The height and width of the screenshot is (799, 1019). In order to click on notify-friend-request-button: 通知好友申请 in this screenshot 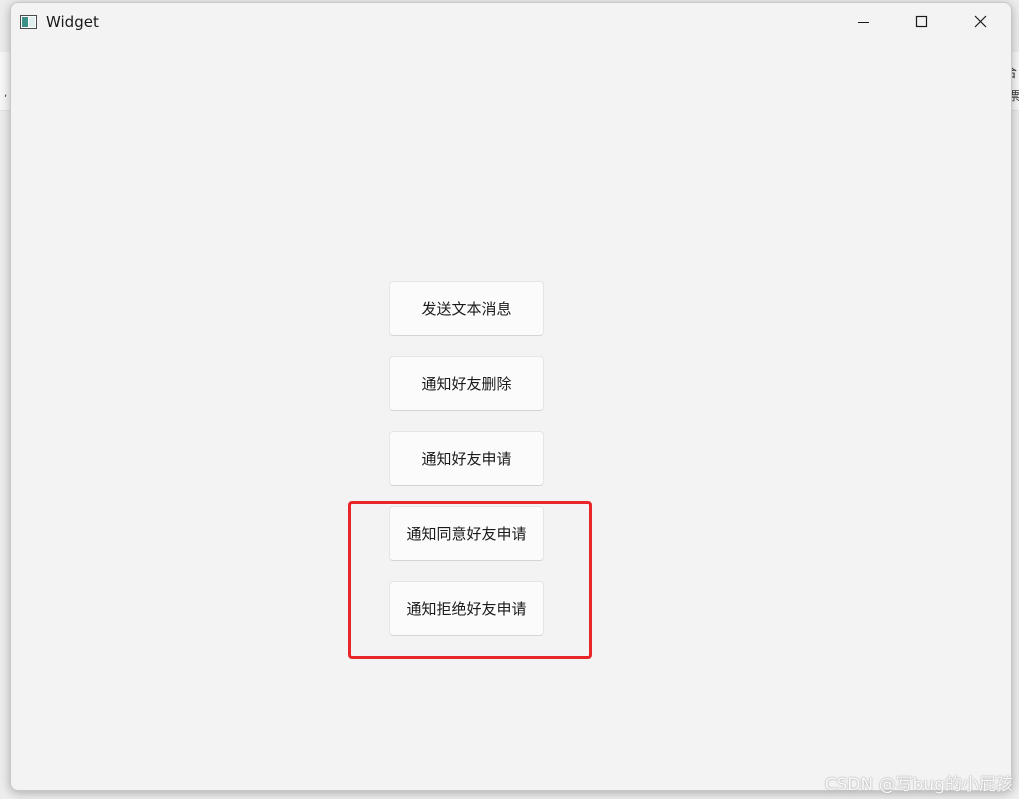, I will do `click(466, 458)`.